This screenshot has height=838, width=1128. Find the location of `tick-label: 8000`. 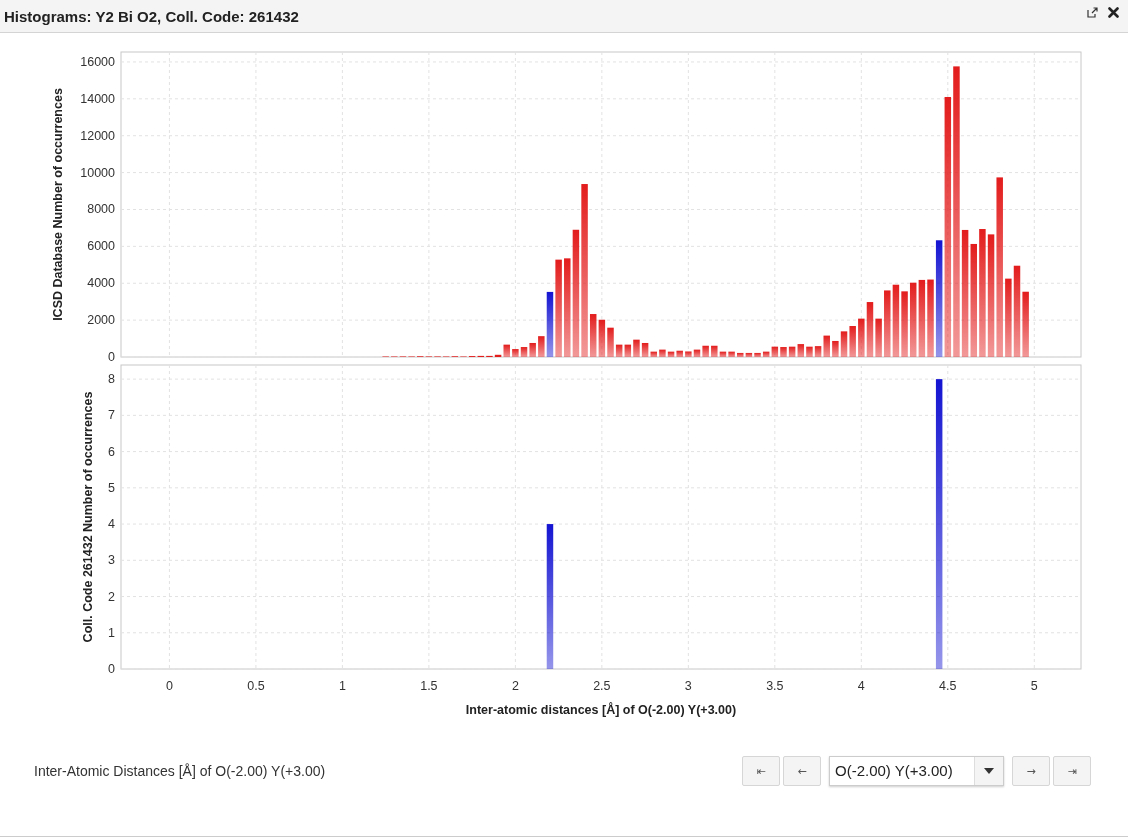

tick-label: 8000 is located at coordinates (101, 209).